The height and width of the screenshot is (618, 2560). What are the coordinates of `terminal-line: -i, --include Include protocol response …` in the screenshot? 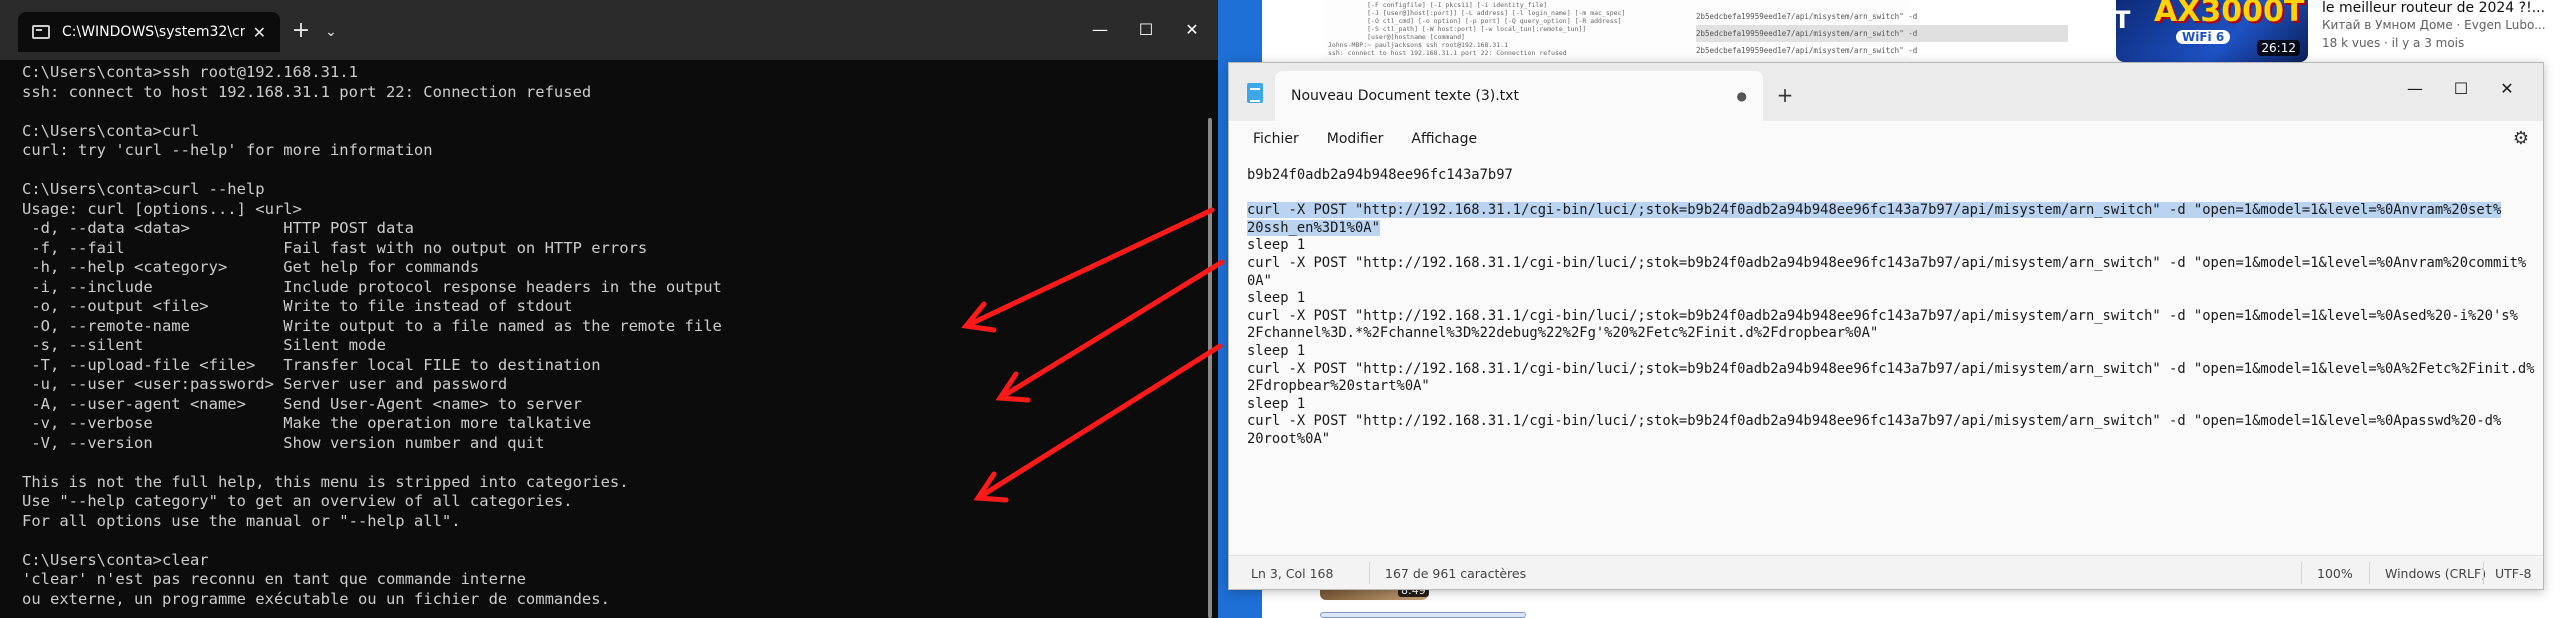 It's located at (372, 286).